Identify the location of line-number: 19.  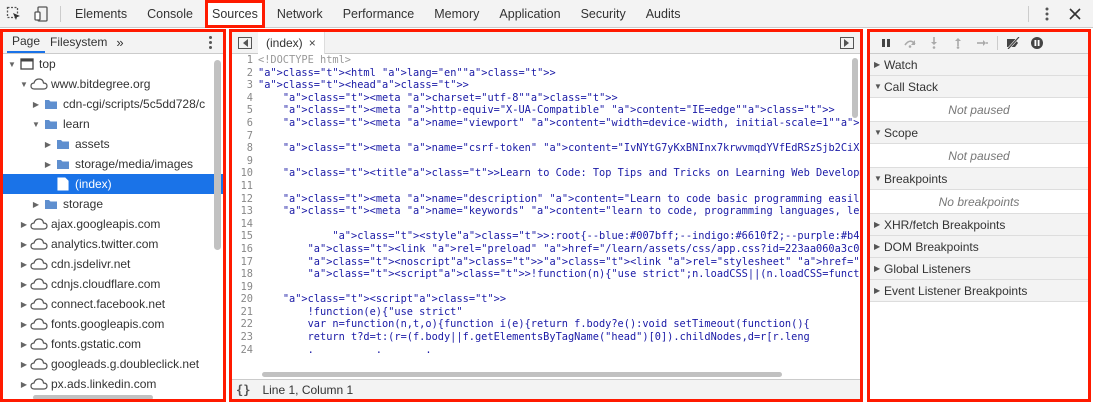
(245, 287).